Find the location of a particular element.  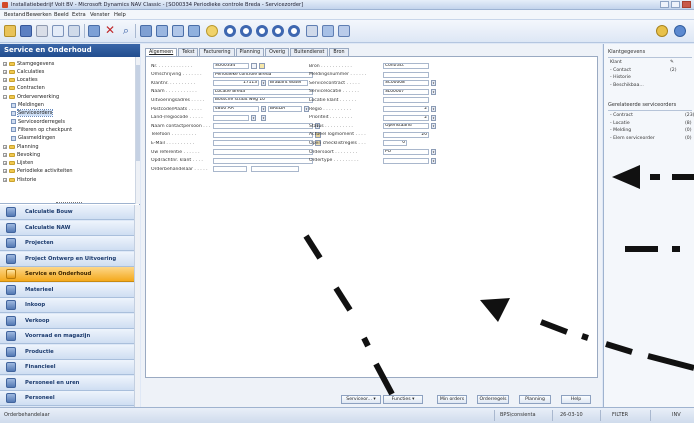

tree-item-glasmeldingen: Glasmeldingen is located at coordinates (33, 138).